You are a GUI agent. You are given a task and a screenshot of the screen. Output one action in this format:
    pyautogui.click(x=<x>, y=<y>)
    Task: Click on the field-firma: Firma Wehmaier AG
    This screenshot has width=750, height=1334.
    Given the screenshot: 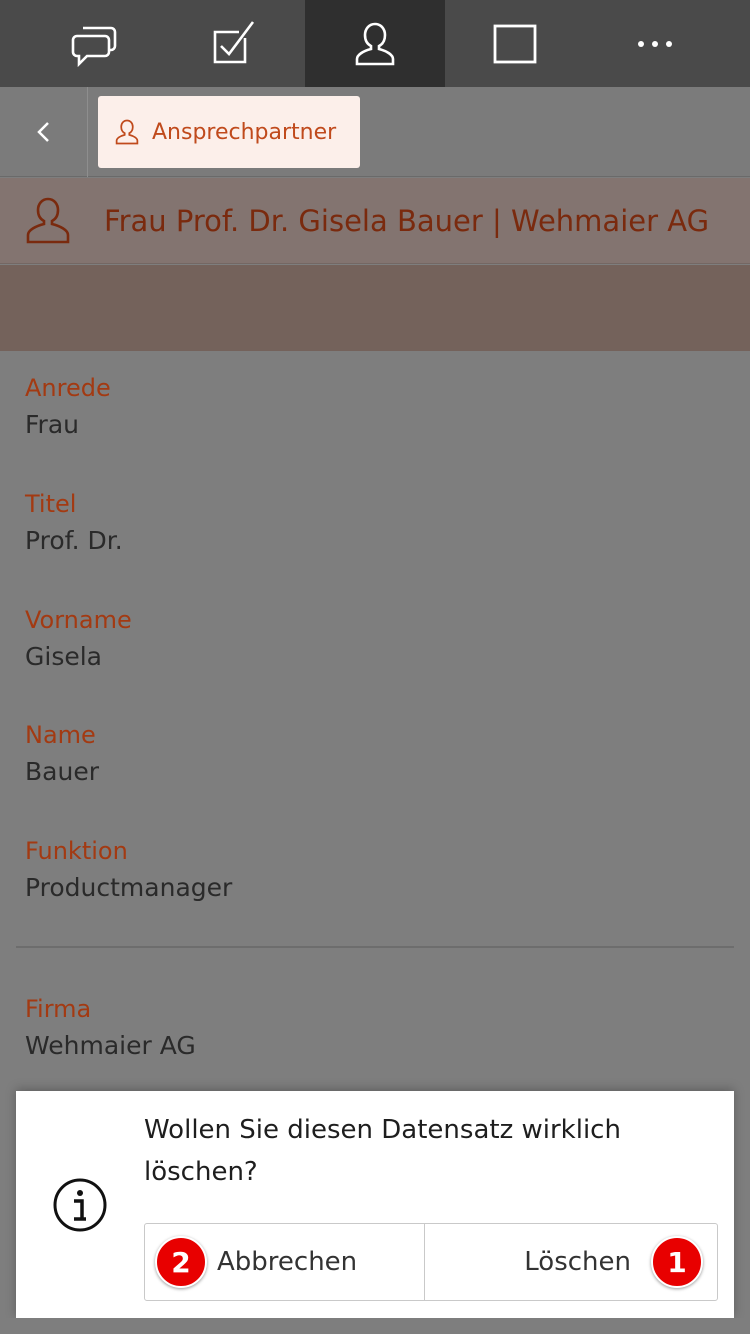 What is the action you would take?
    pyautogui.click(x=110, y=1027)
    